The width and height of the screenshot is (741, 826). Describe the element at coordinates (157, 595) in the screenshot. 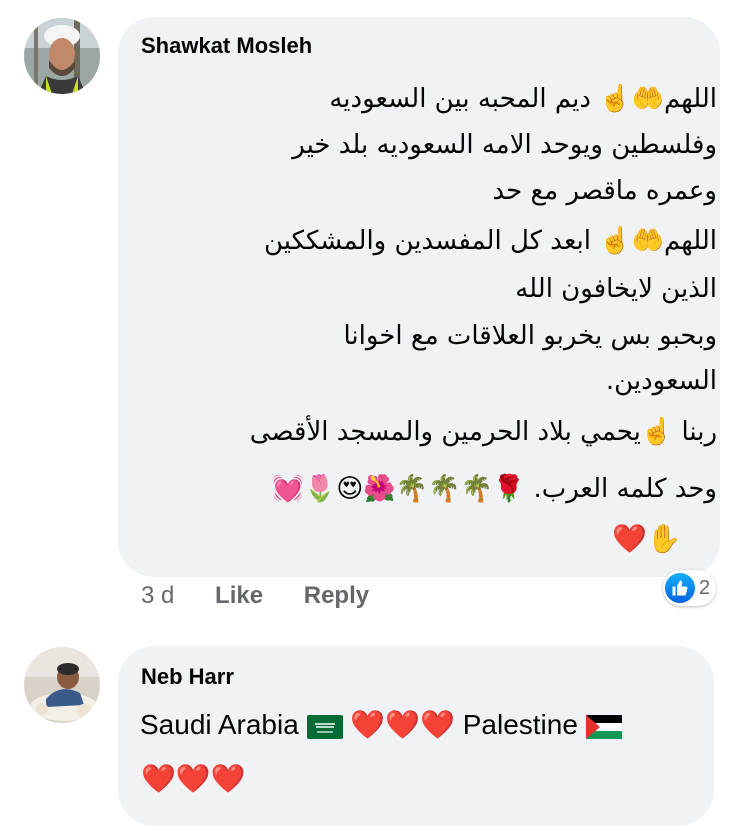

I see `comment-timestamp: 3 d` at that location.